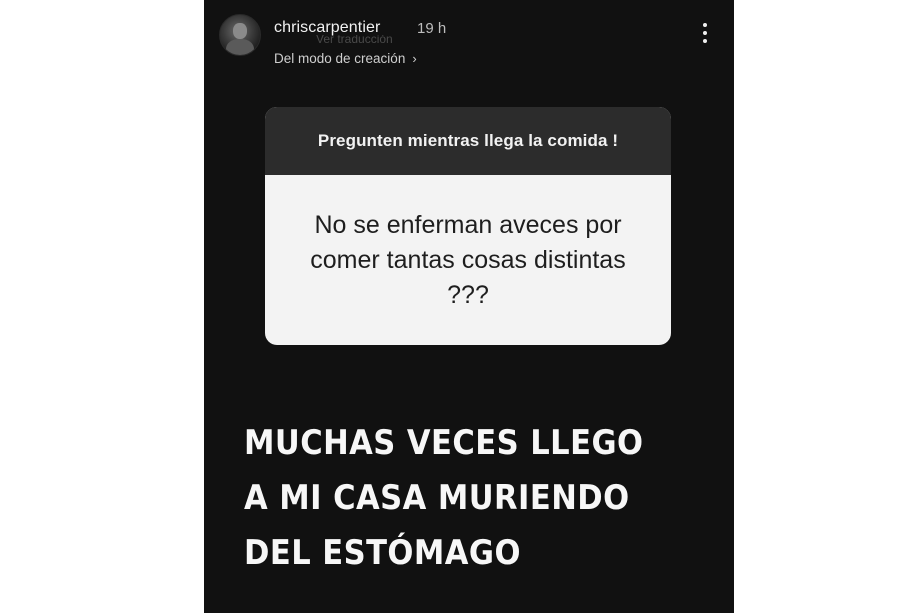 The image size is (920, 613). I want to click on avatar-face, so click(240, 31).